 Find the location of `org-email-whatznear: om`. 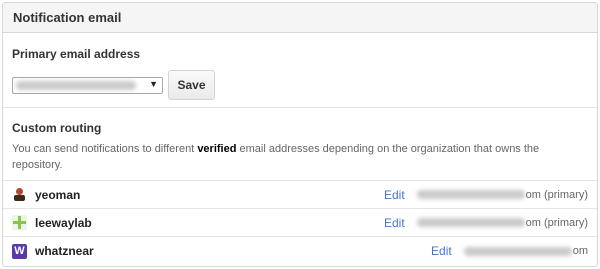

org-email-whatznear: om is located at coordinates (525, 251).